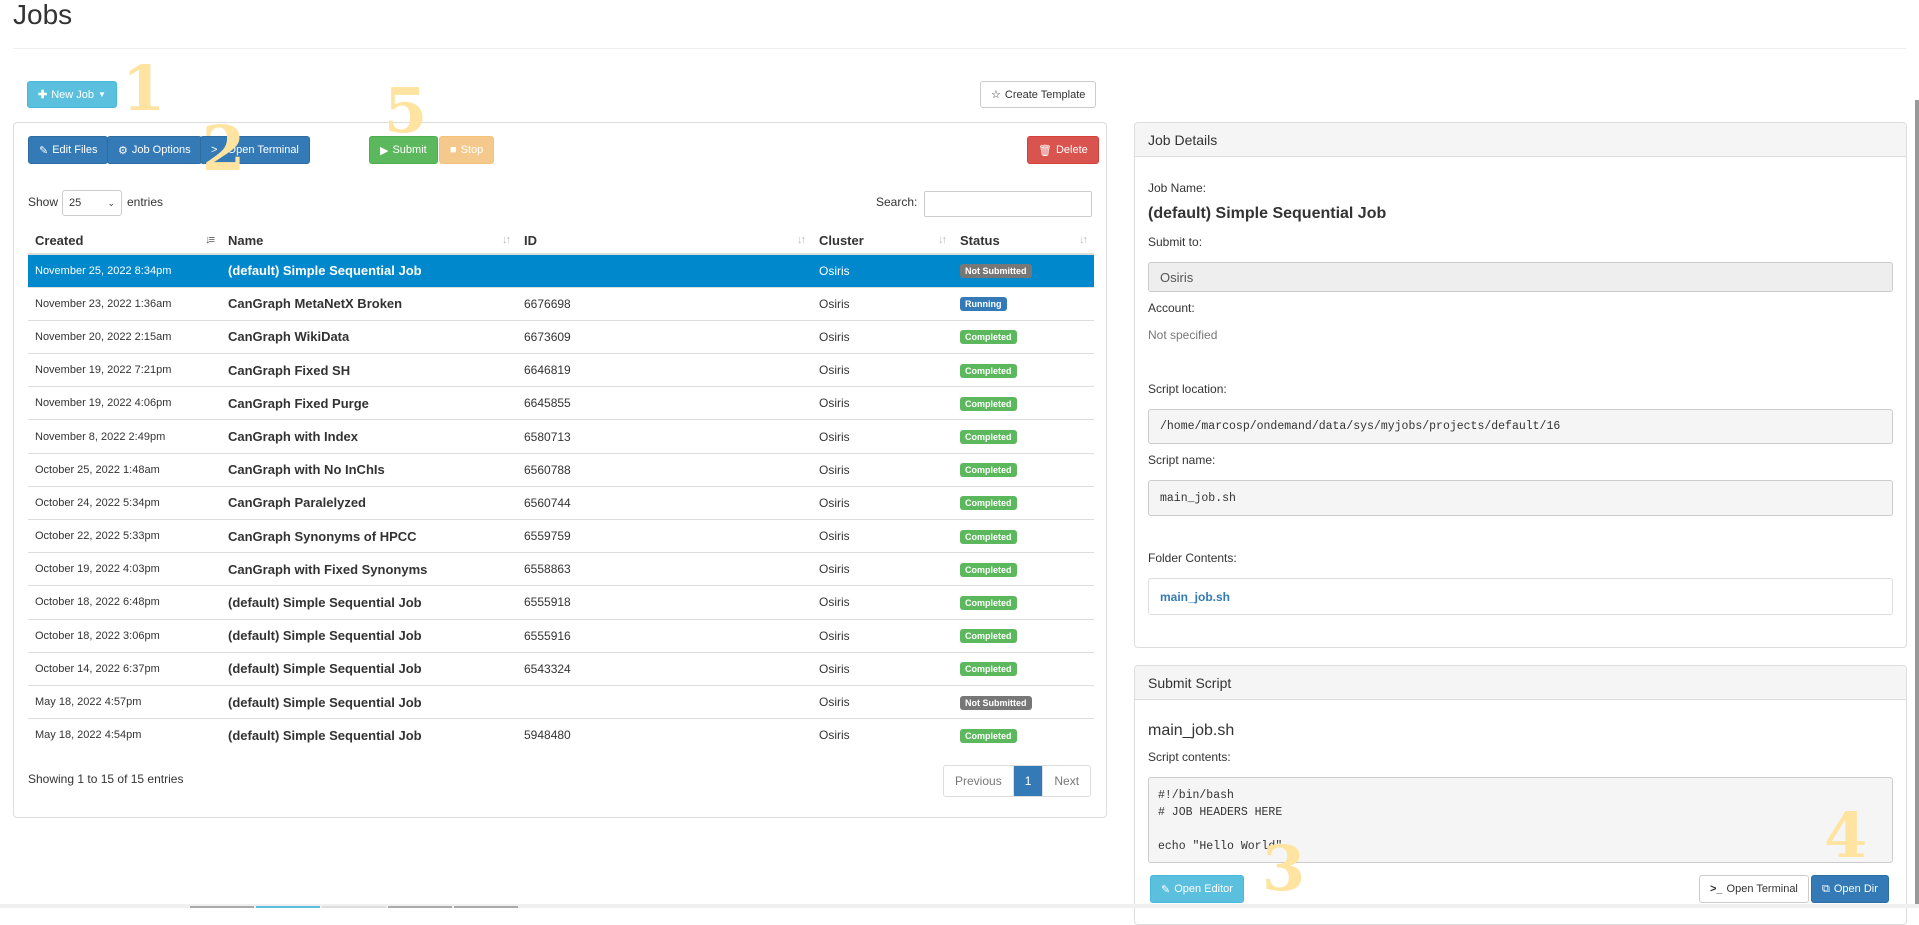 This screenshot has height=925, width=1919. Describe the element at coordinates (1189, 757) in the screenshot. I see `script-contents-label: Script contents:` at that location.